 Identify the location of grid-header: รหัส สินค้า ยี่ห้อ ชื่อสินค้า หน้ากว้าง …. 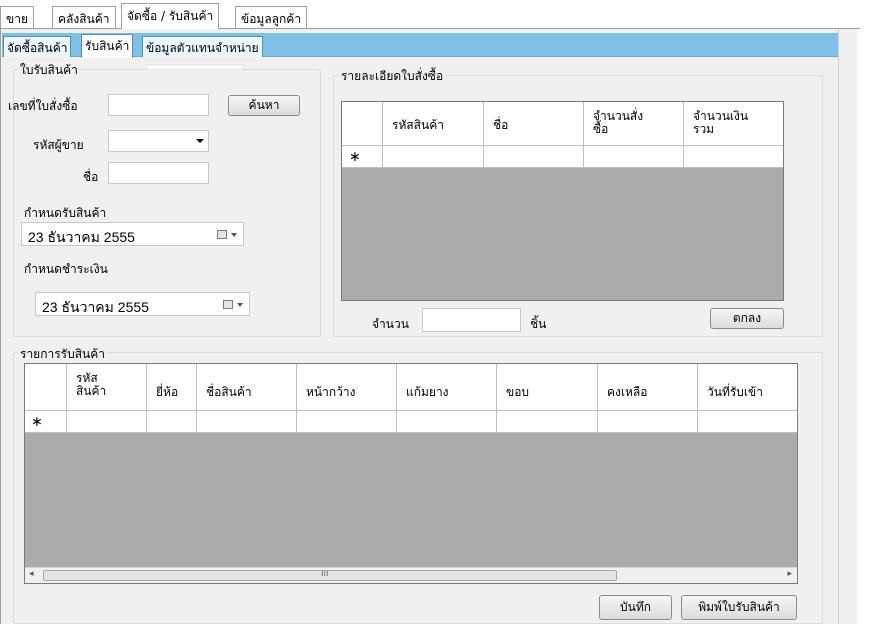
(411, 387).